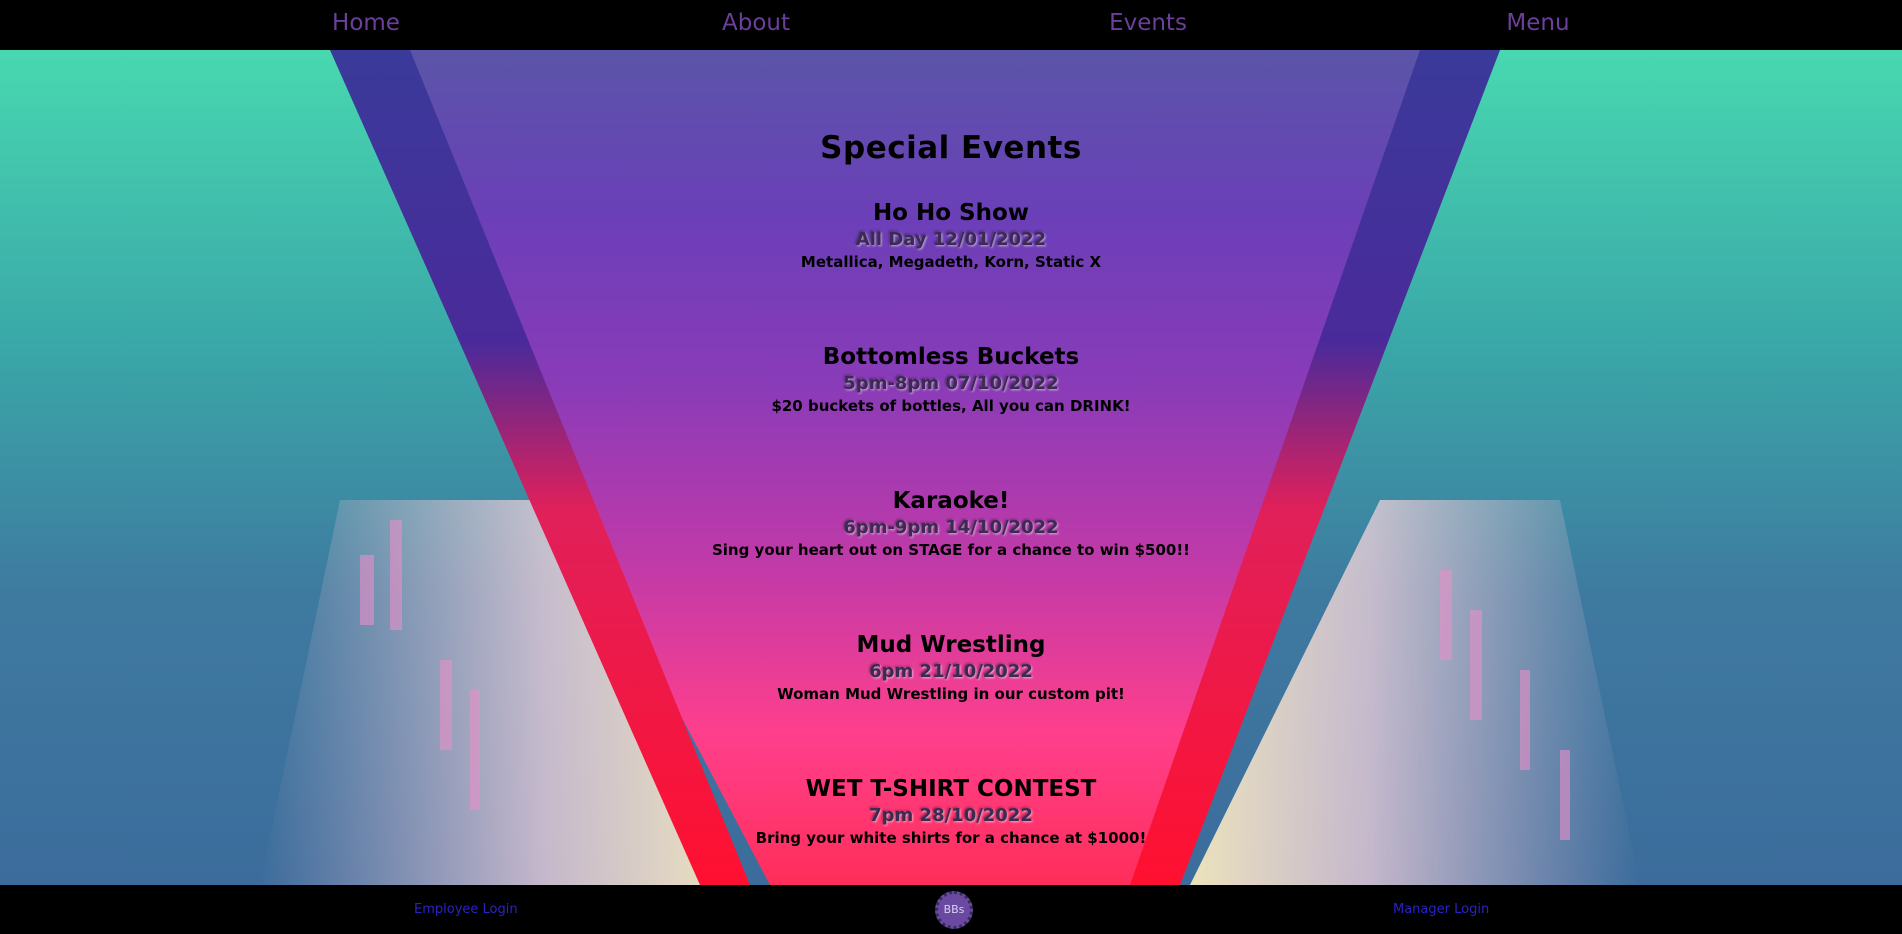  What do you see at coordinates (951, 357) in the screenshot?
I see `event-name: Bottomless Buckets` at bounding box center [951, 357].